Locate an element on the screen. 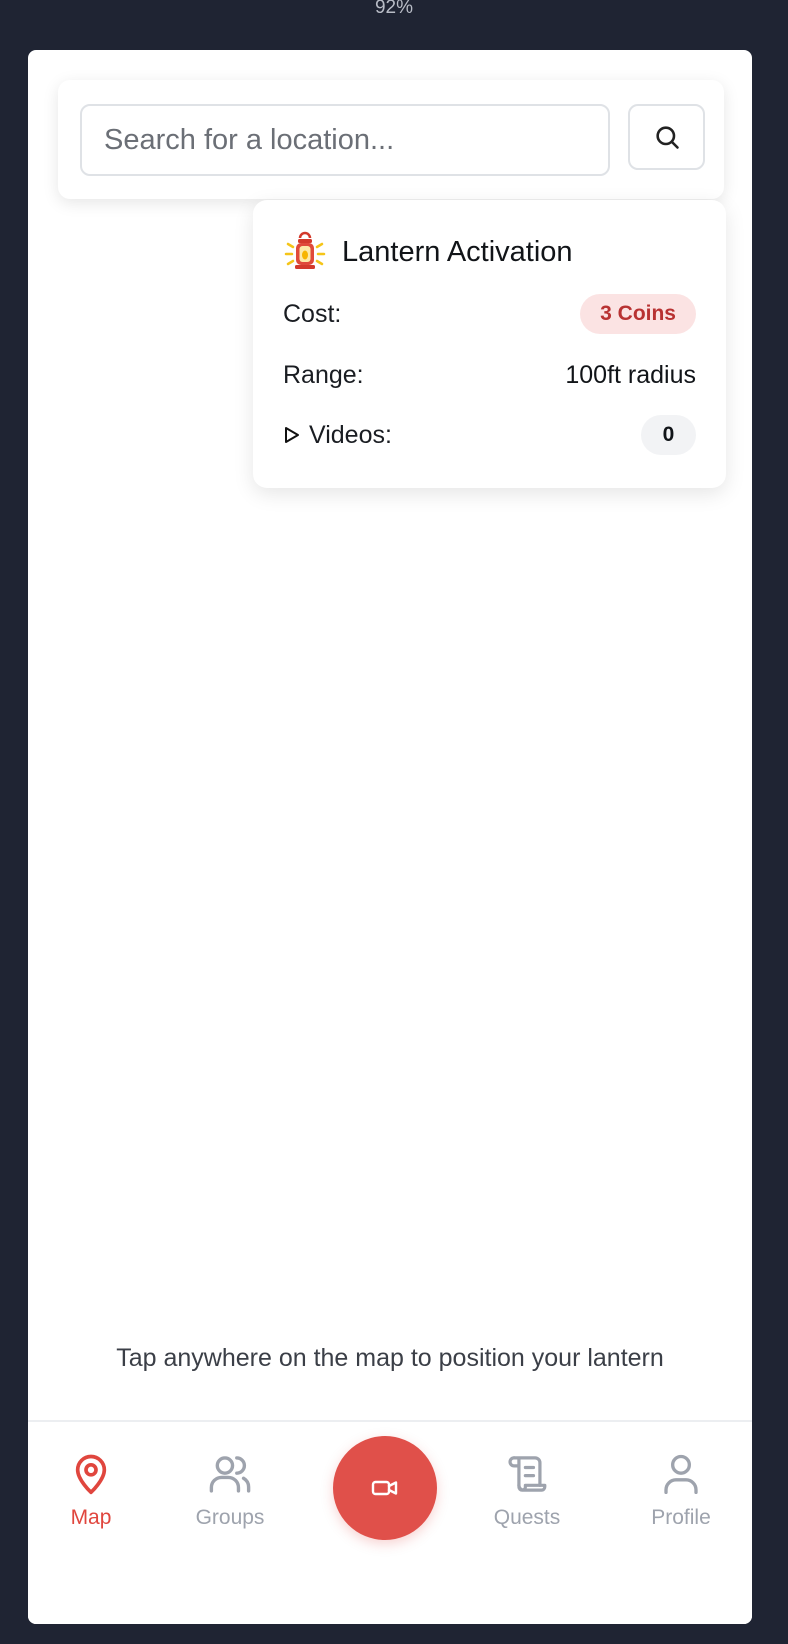  range-label: Range: is located at coordinates (323, 374).